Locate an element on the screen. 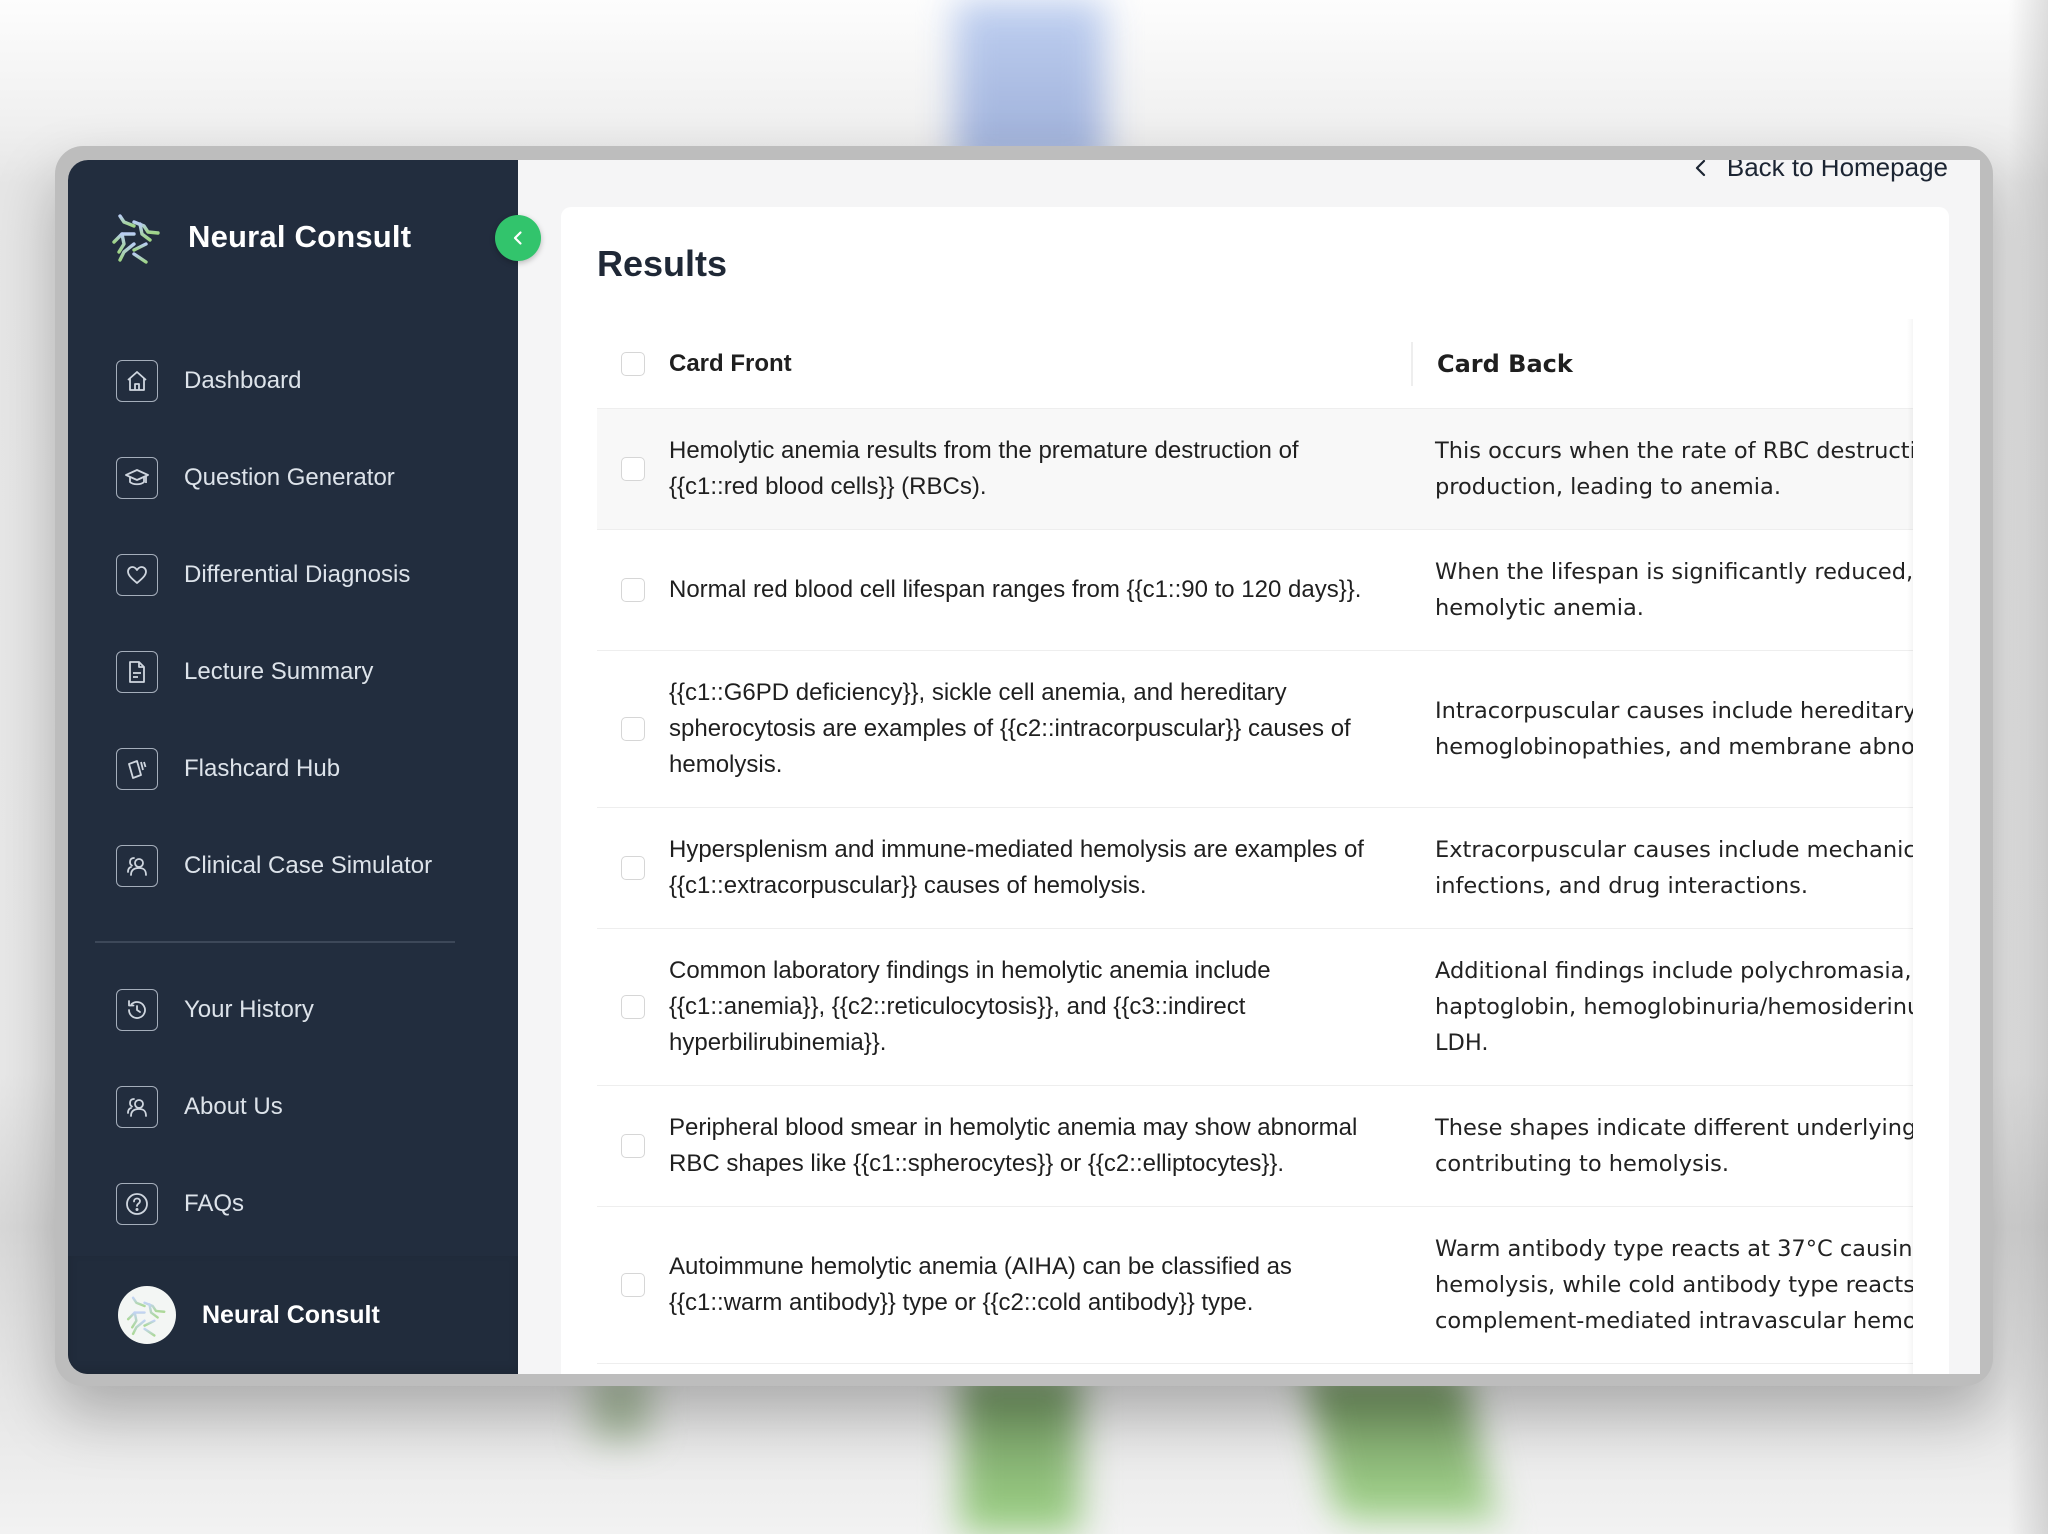 The height and width of the screenshot is (1534, 2048). sidebar-item-about-us: About Us is located at coordinates (306, 1106).